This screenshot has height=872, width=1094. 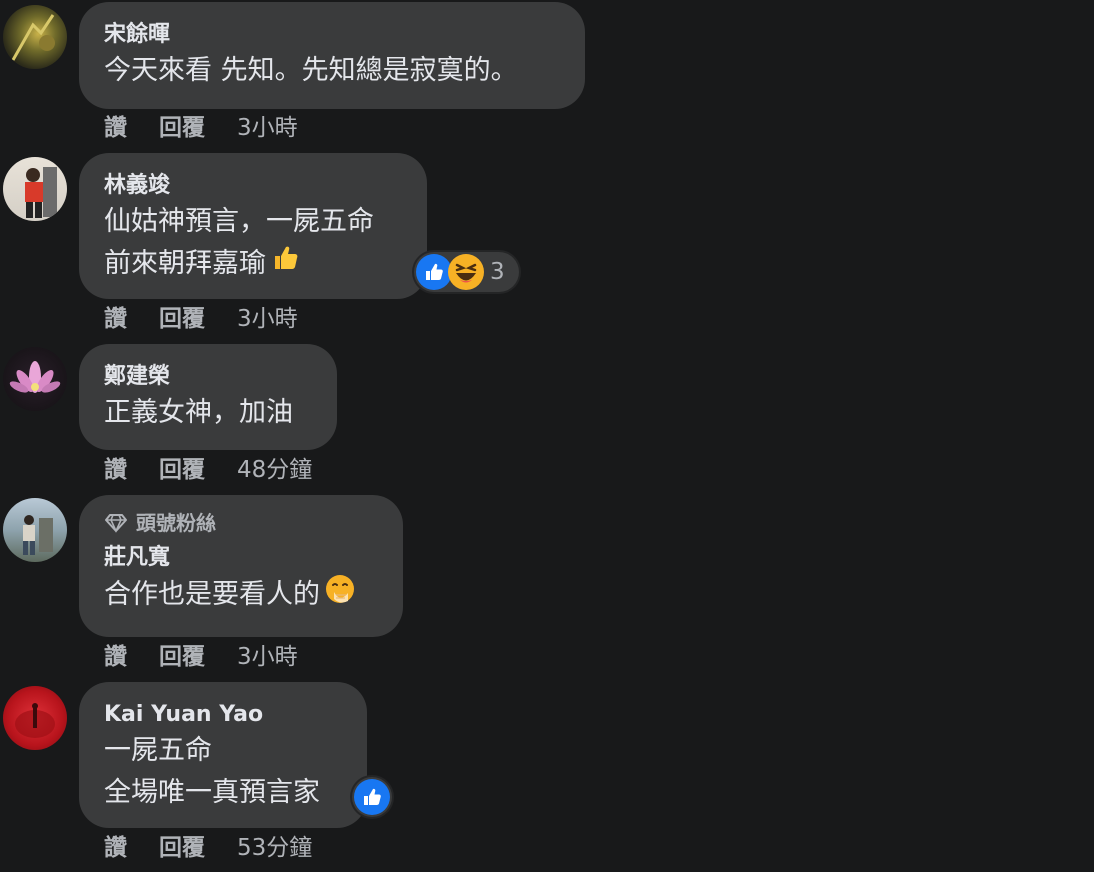 What do you see at coordinates (208, 848) in the screenshot?
I see `comment-actions: 讚 回覆 53分鐘` at bounding box center [208, 848].